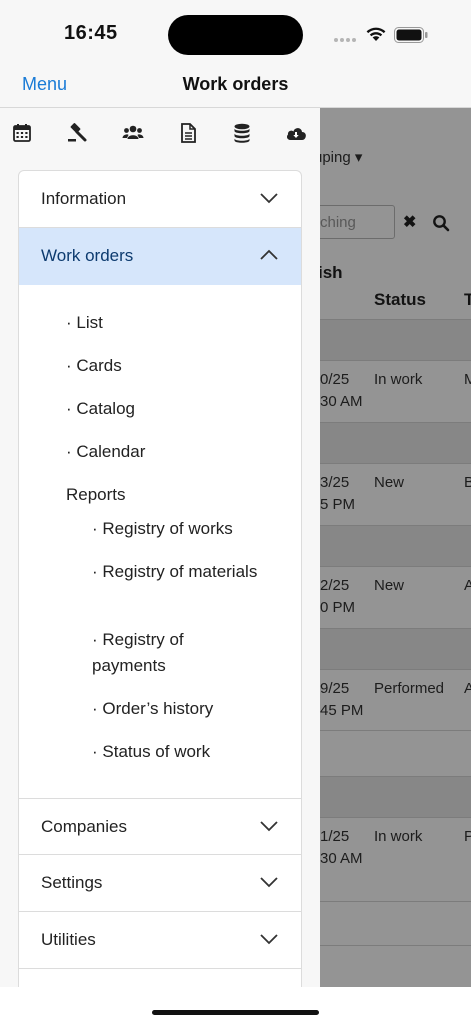  I want to click on document-icon, so click(188, 133).